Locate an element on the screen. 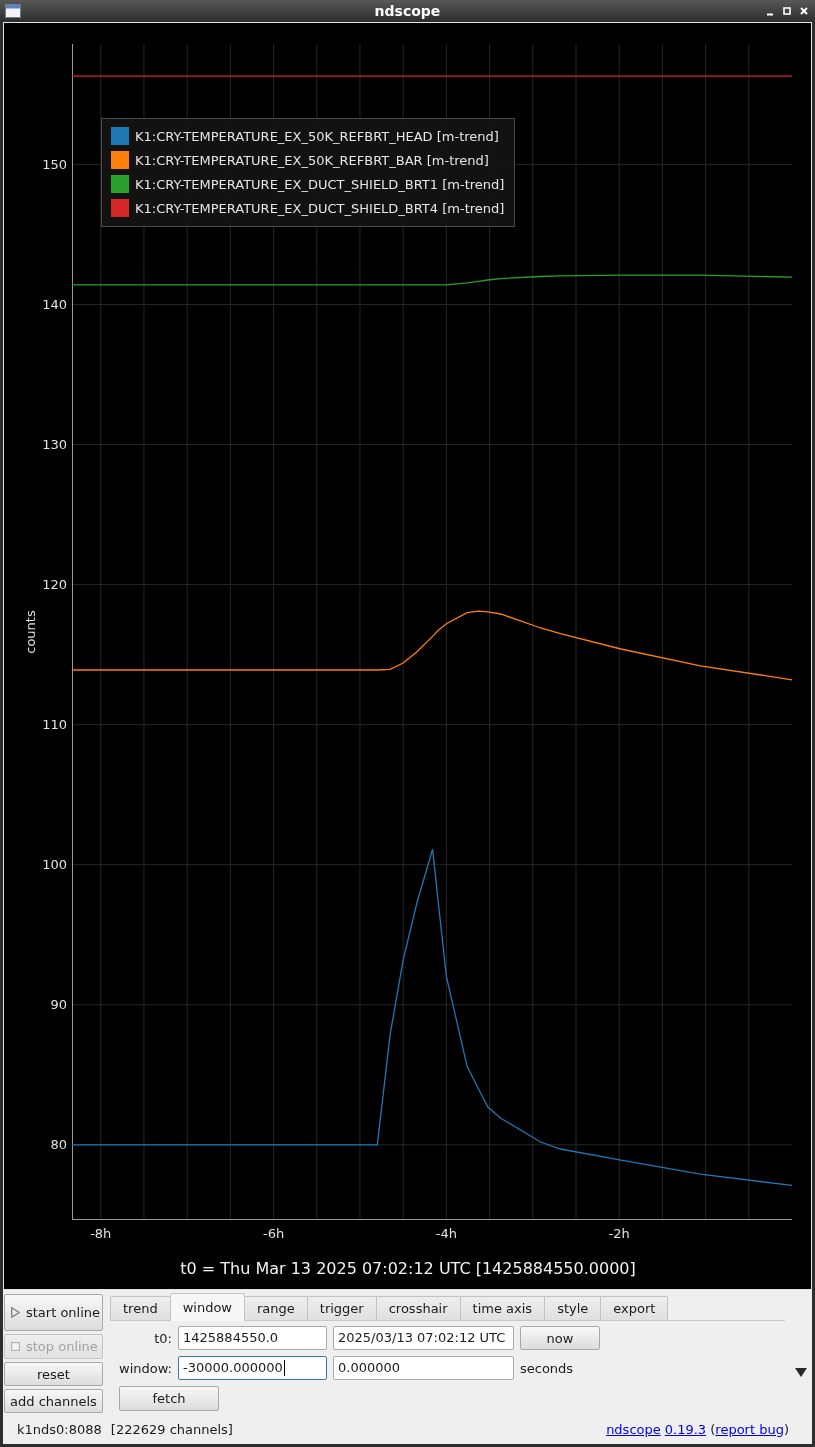  legend-label: K1:CRY-TEMPERATURE_EX_DUCT_SHIELD_BRT1 [m-trend] is located at coordinates (320, 184).